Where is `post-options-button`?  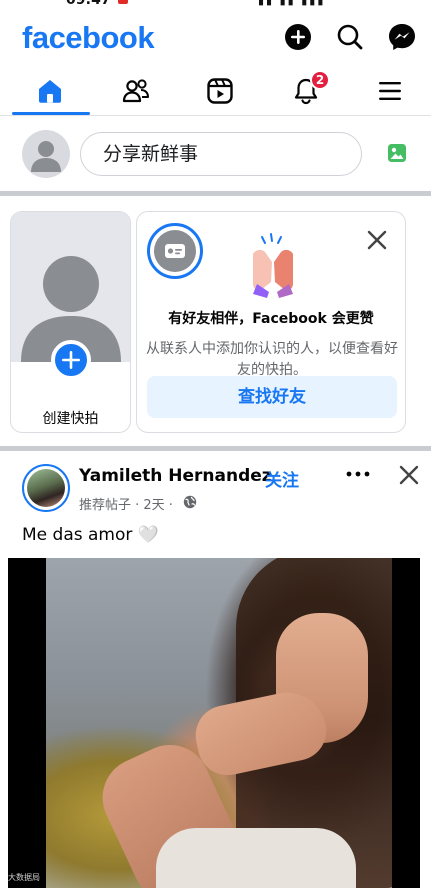
post-options-button is located at coordinates (358, 474).